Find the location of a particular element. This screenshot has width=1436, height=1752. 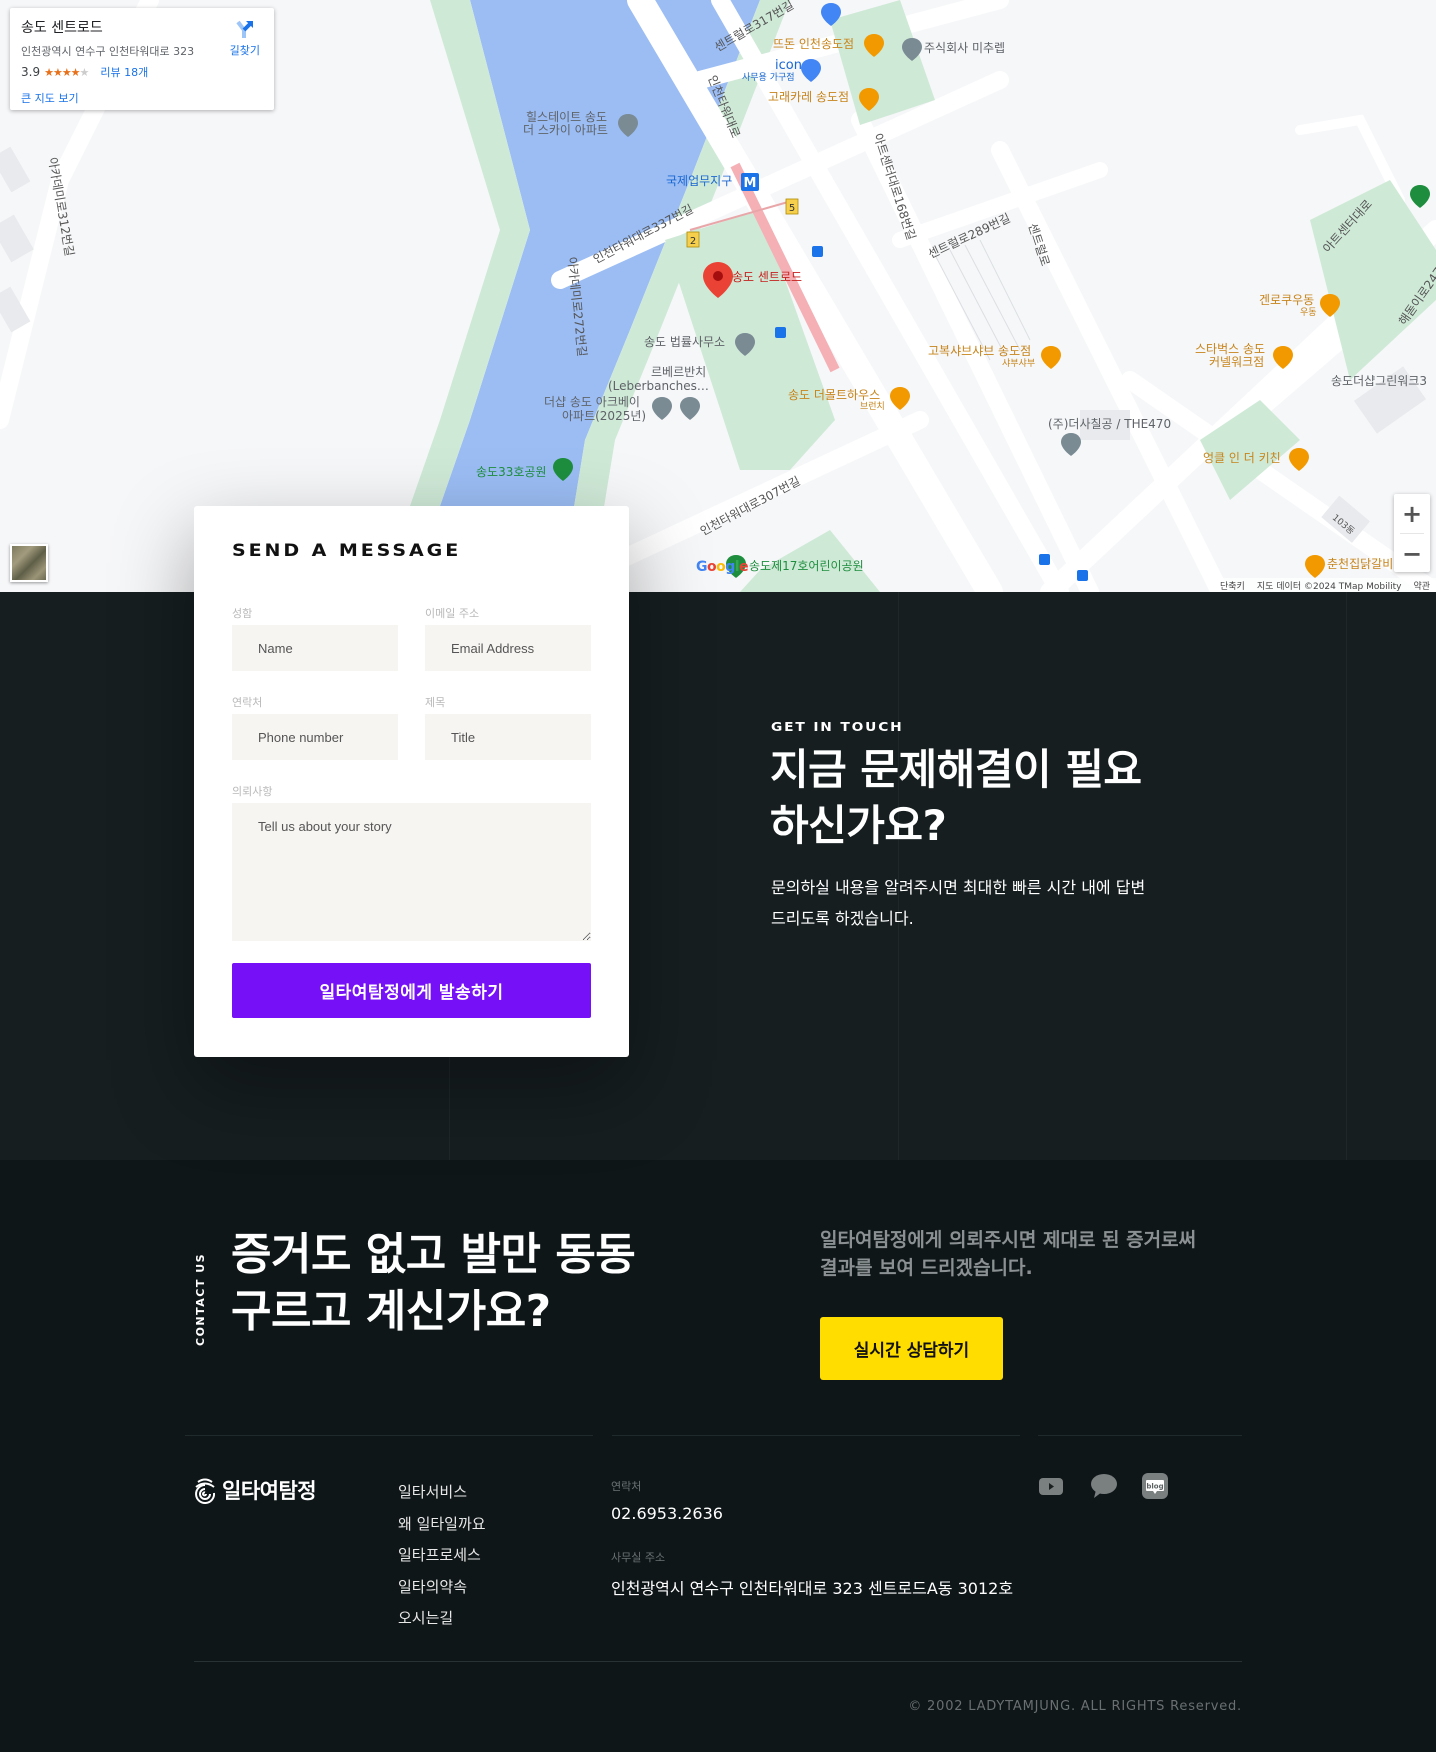

title-label: 제목 is located at coordinates (435, 702).